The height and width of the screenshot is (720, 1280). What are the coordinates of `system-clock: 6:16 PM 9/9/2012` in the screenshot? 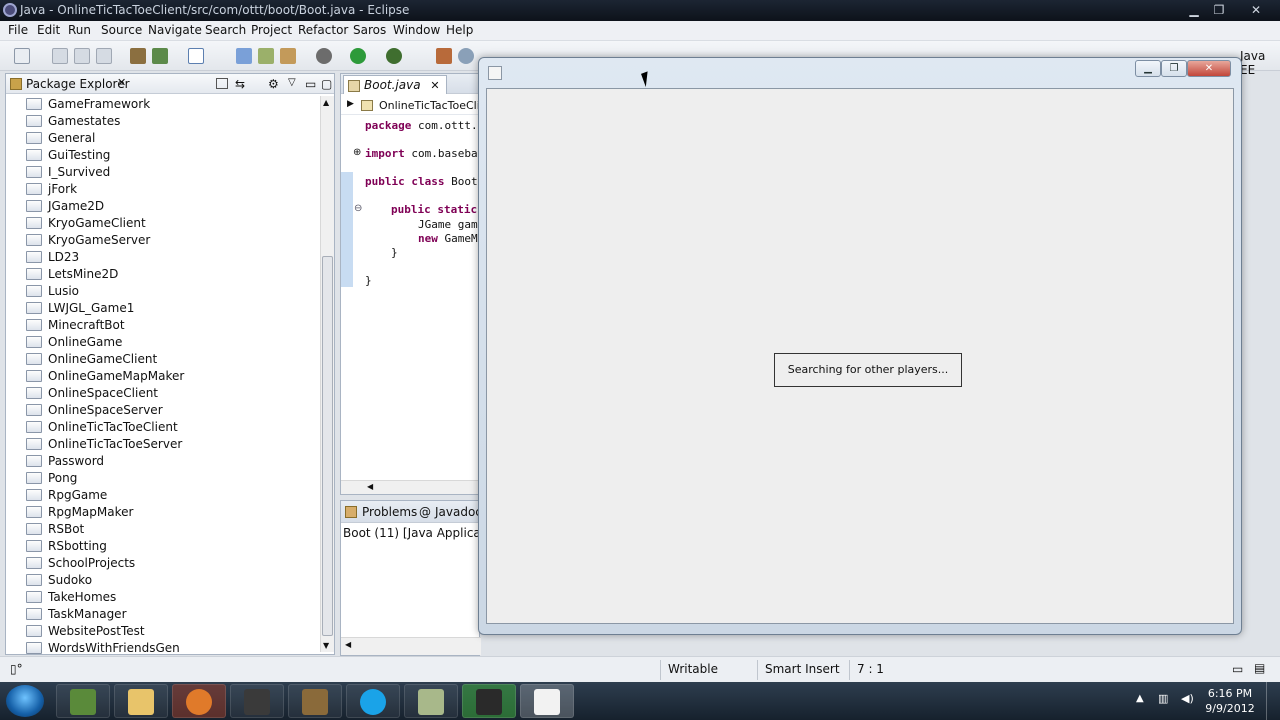 It's located at (1230, 701).